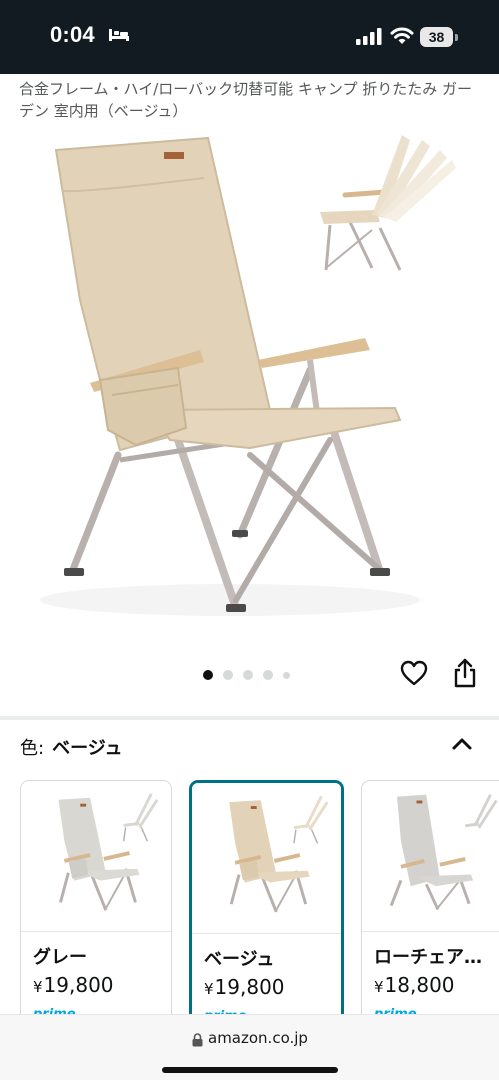 Image resolution: width=499 pixels, height=1080 pixels. I want to click on variant-card-low-chair: ローチェア… ¥18,800 prime, so click(430, 910).